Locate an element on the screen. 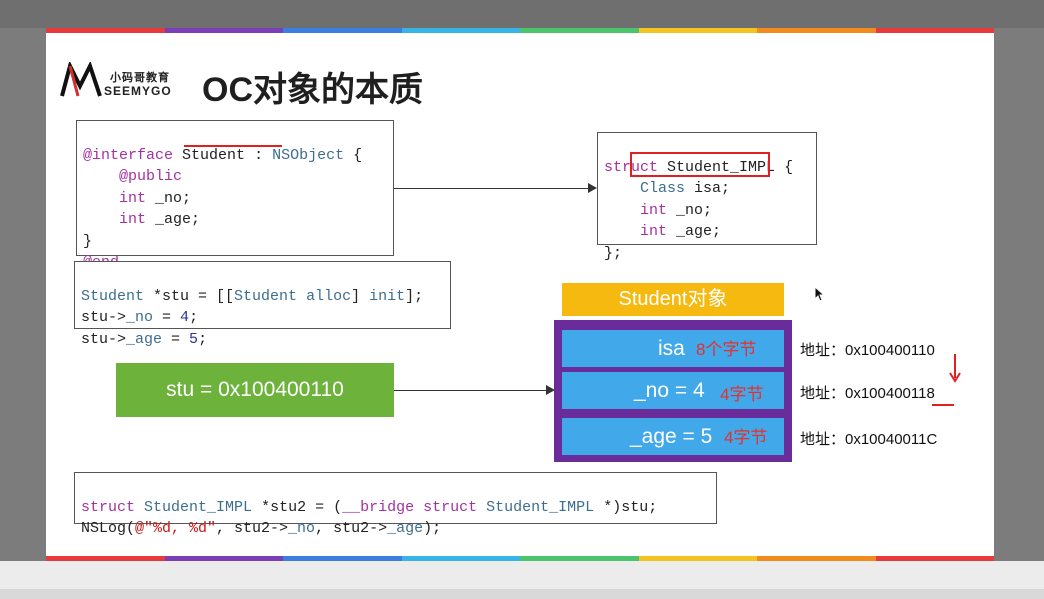 The image size is (1044, 599). code-token: }; is located at coordinates (613, 253).